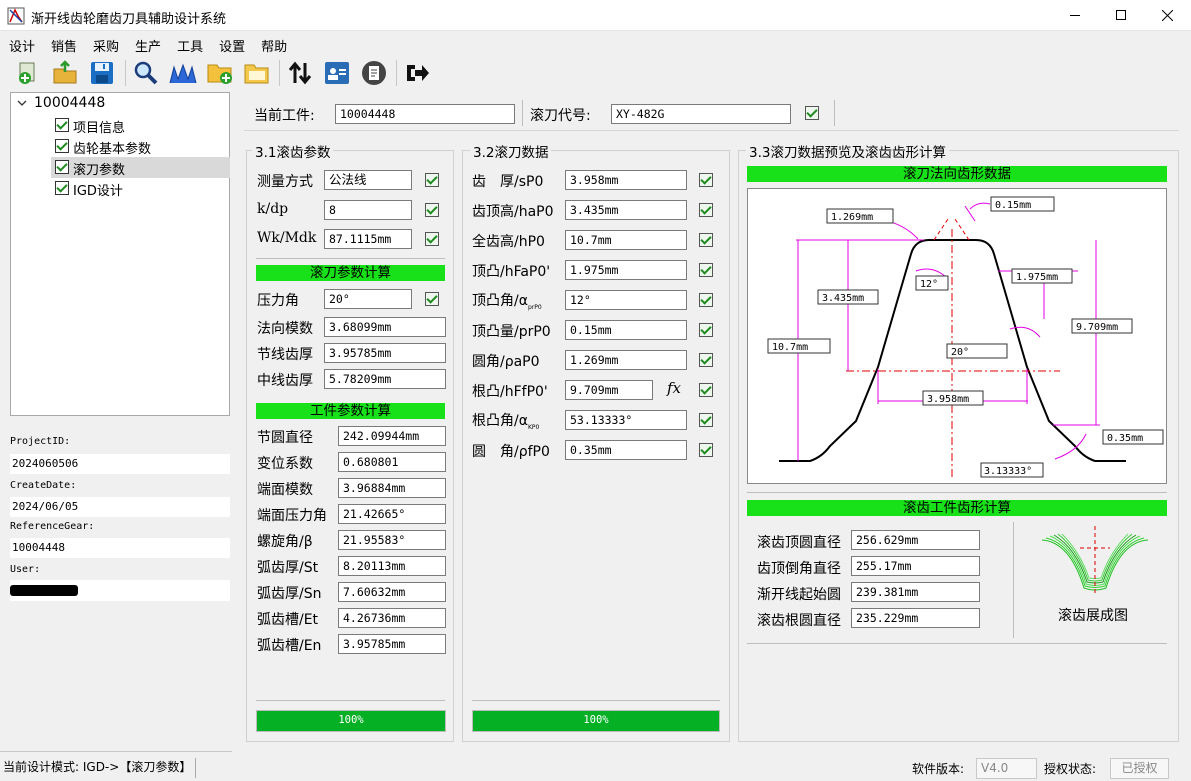 This screenshot has height=781, width=1191. Describe the element at coordinates (392, 462) in the screenshot. I see `shift-coef-field: 0.680801` at that location.